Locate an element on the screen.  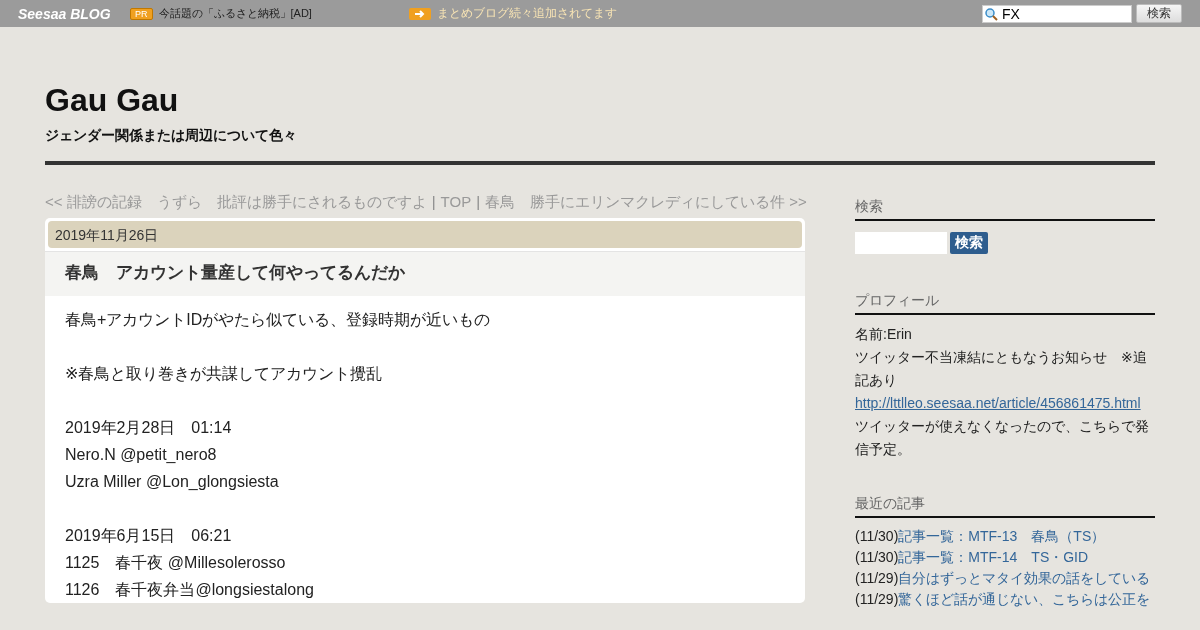
post-text: Uzra Miller @Lon_glongsiesta is located at coordinates (172, 482).